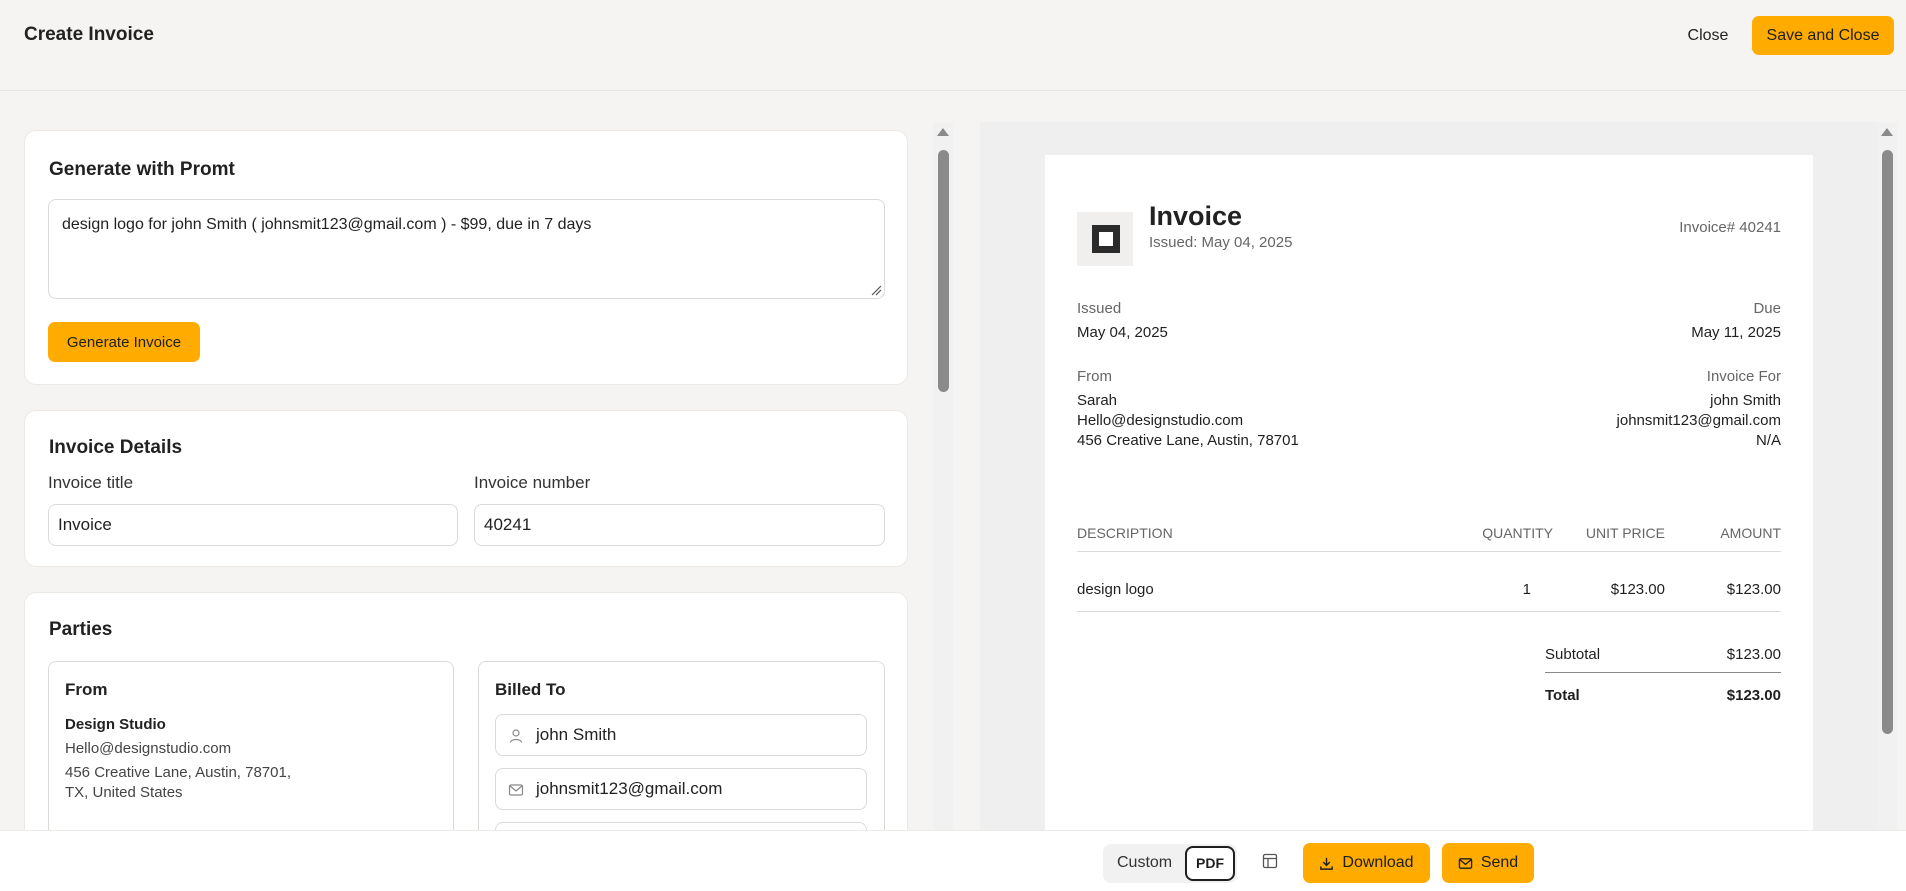 This screenshot has height=891, width=1906. I want to click on send-button: Send, so click(1488, 863).